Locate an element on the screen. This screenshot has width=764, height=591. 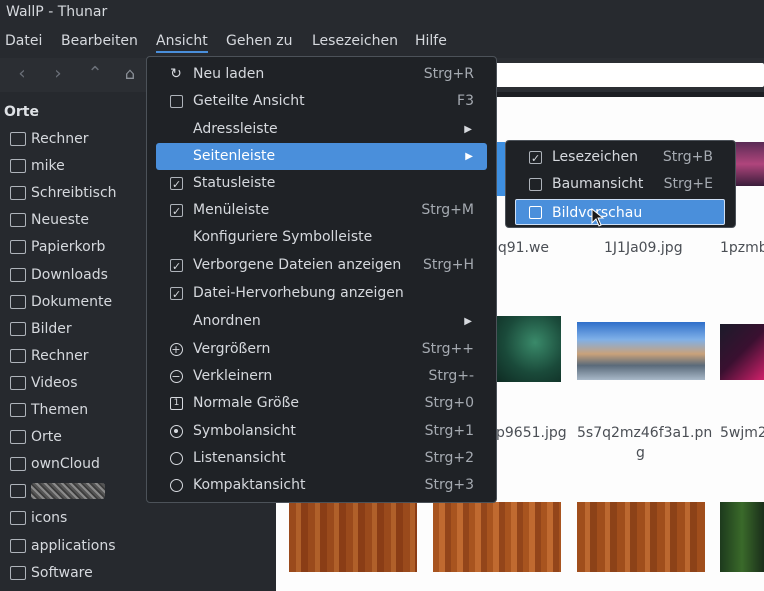
menu-datei: Datei is located at coordinates (23, 41).